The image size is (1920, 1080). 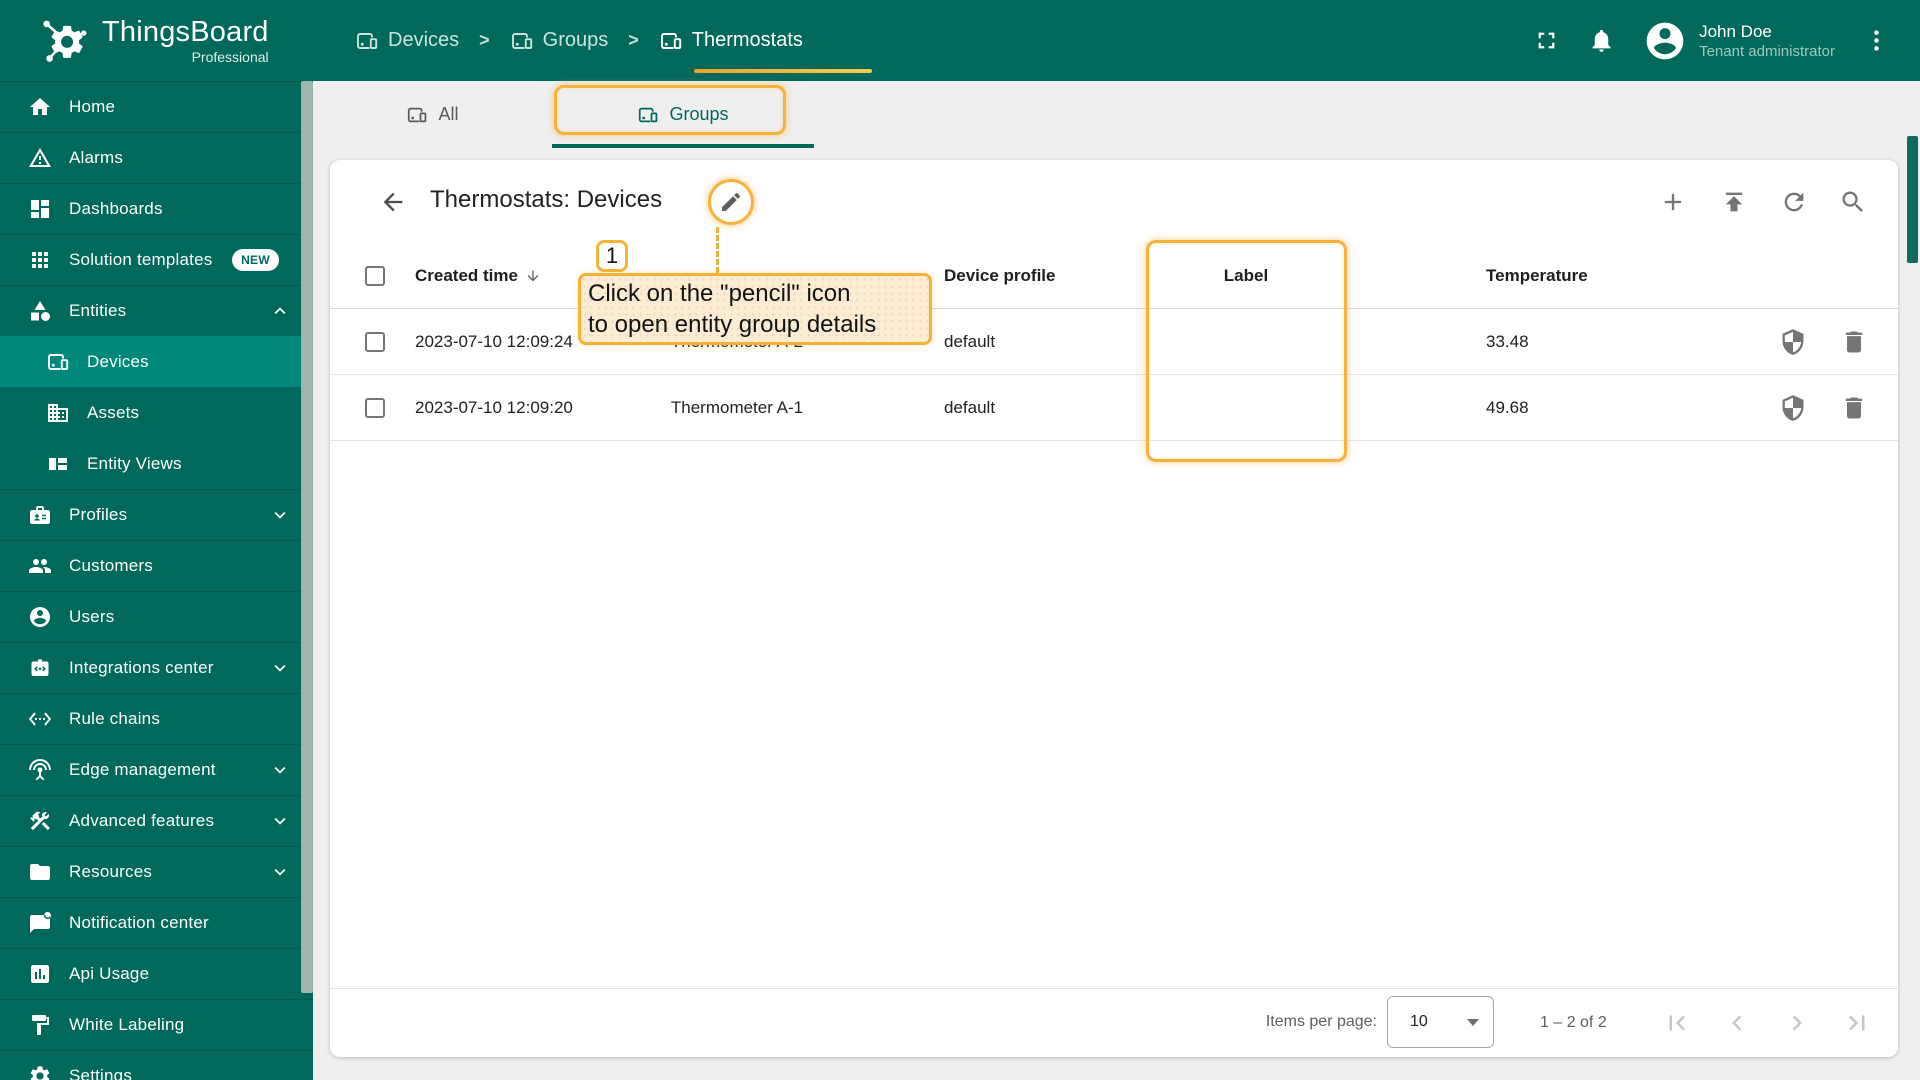 What do you see at coordinates (115, 718) in the screenshot?
I see `sidebar-item-label: Rule chains` at bounding box center [115, 718].